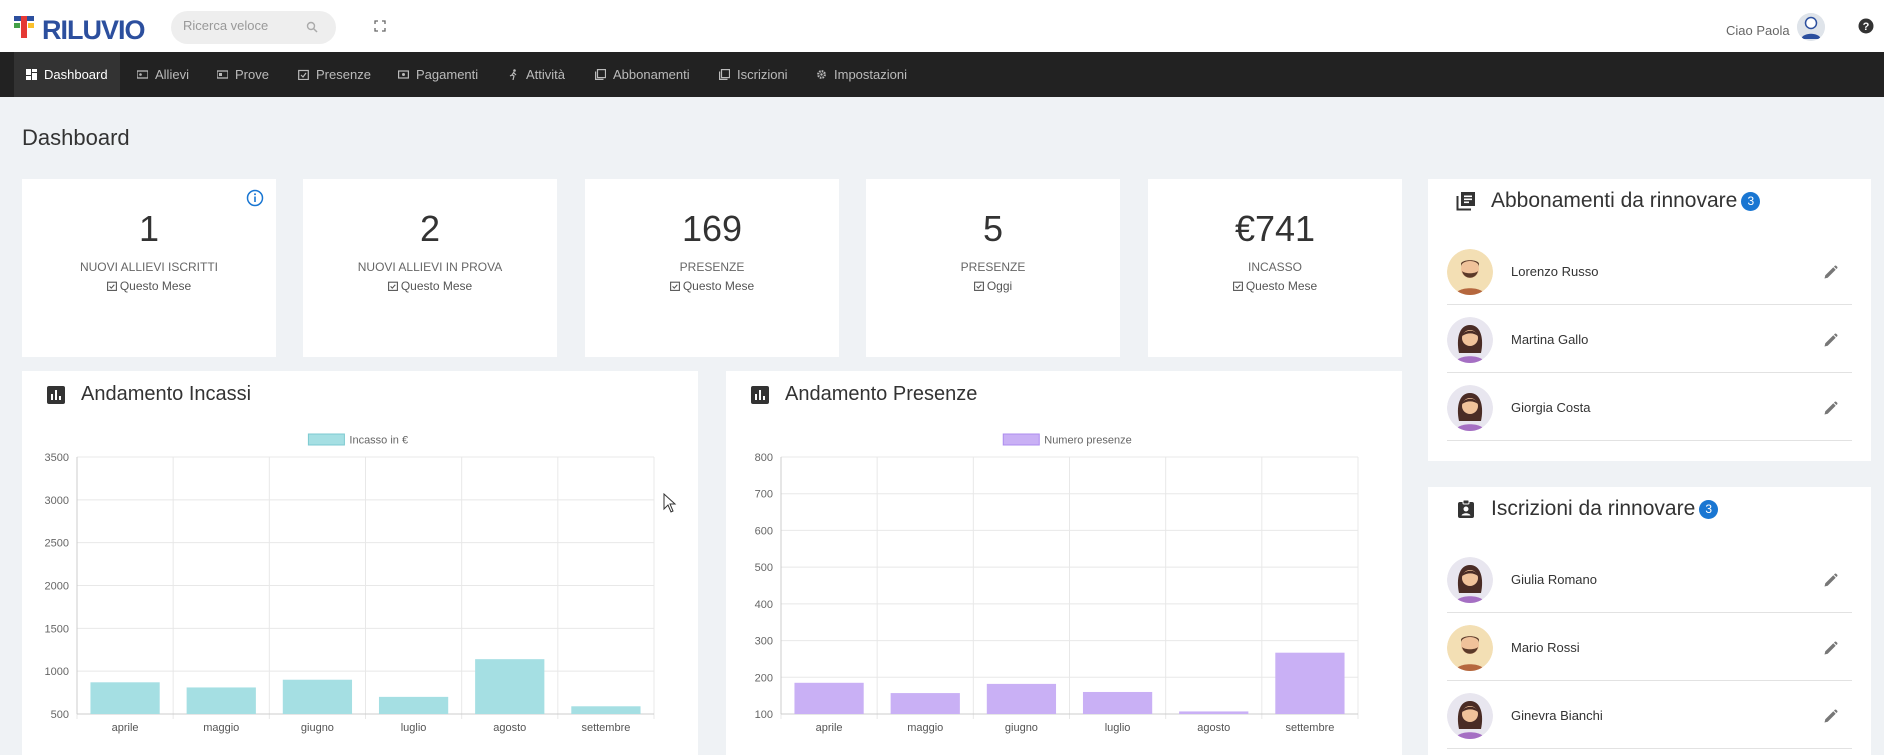 The height and width of the screenshot is (755, 1884). Describe the element at coordinates (999, 286) in the screenshot. I see `kpi-period-label: Oggi` at that location.